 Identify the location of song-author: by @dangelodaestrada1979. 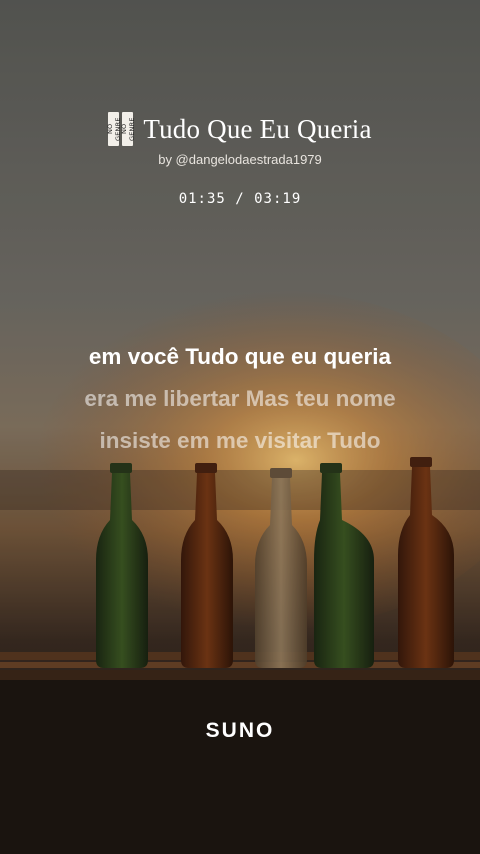
(240, 159).